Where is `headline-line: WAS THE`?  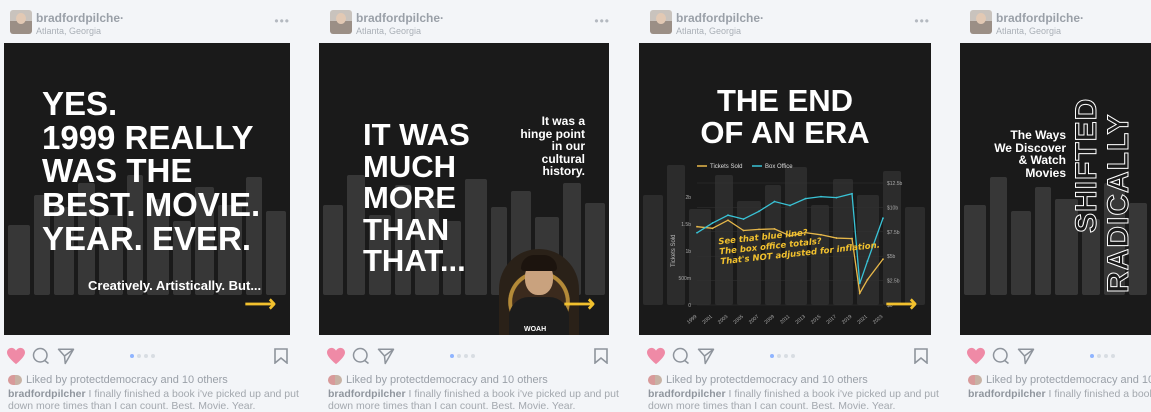 headline-line: WAS THE is located at coordinates (117, 171).